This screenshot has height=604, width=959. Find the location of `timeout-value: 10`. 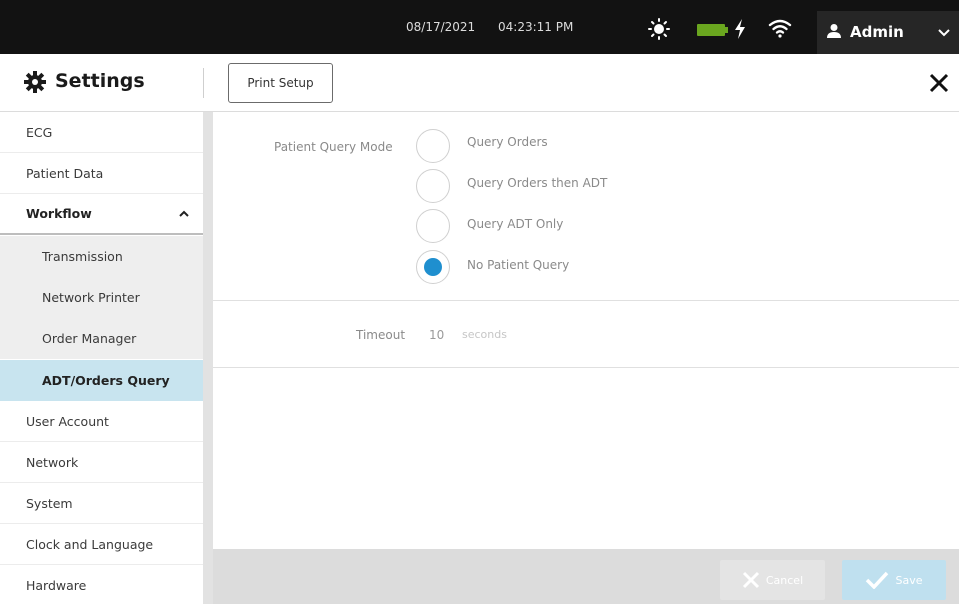

timeout-value: 10 is located at coordinates (436, 335).